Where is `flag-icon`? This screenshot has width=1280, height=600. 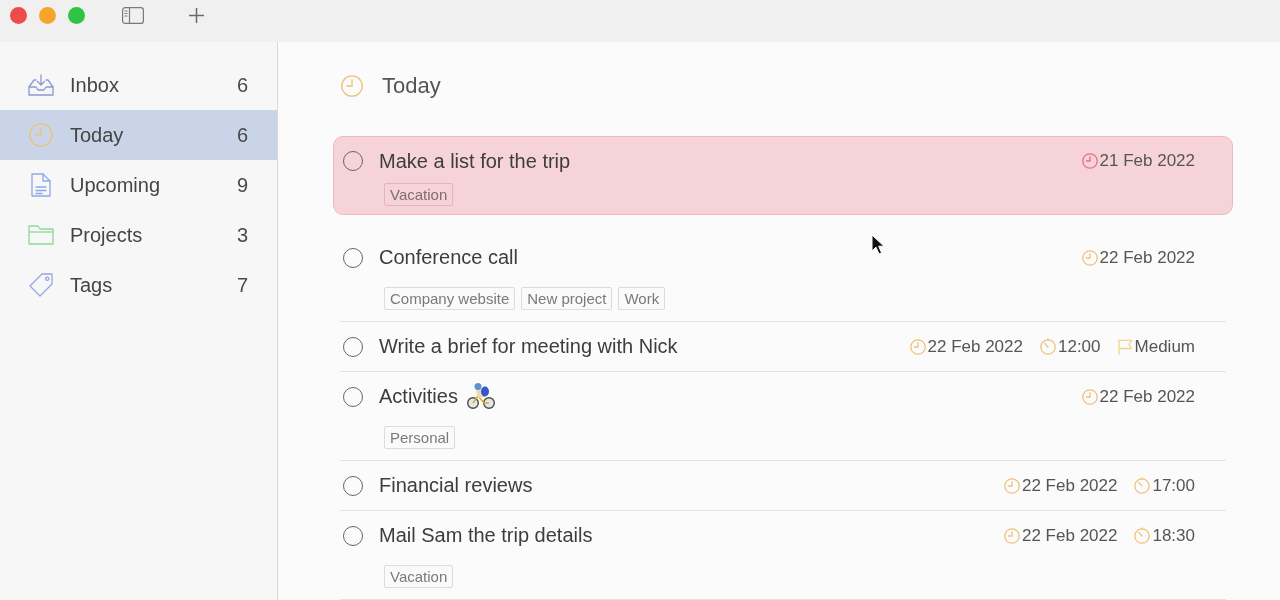
flag-icon is located at coordinates (1125, 346).